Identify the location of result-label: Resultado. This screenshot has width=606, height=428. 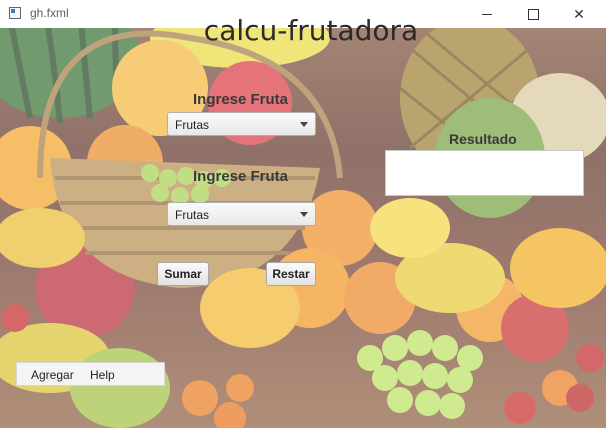
(483, 139).